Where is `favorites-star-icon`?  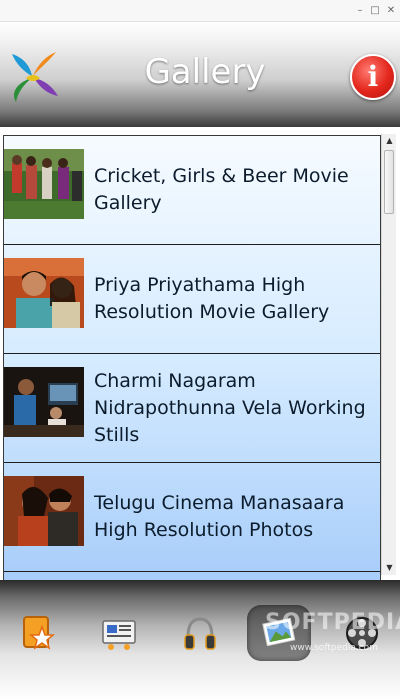 favorites-star-icon is located at coordinates (39, 633).